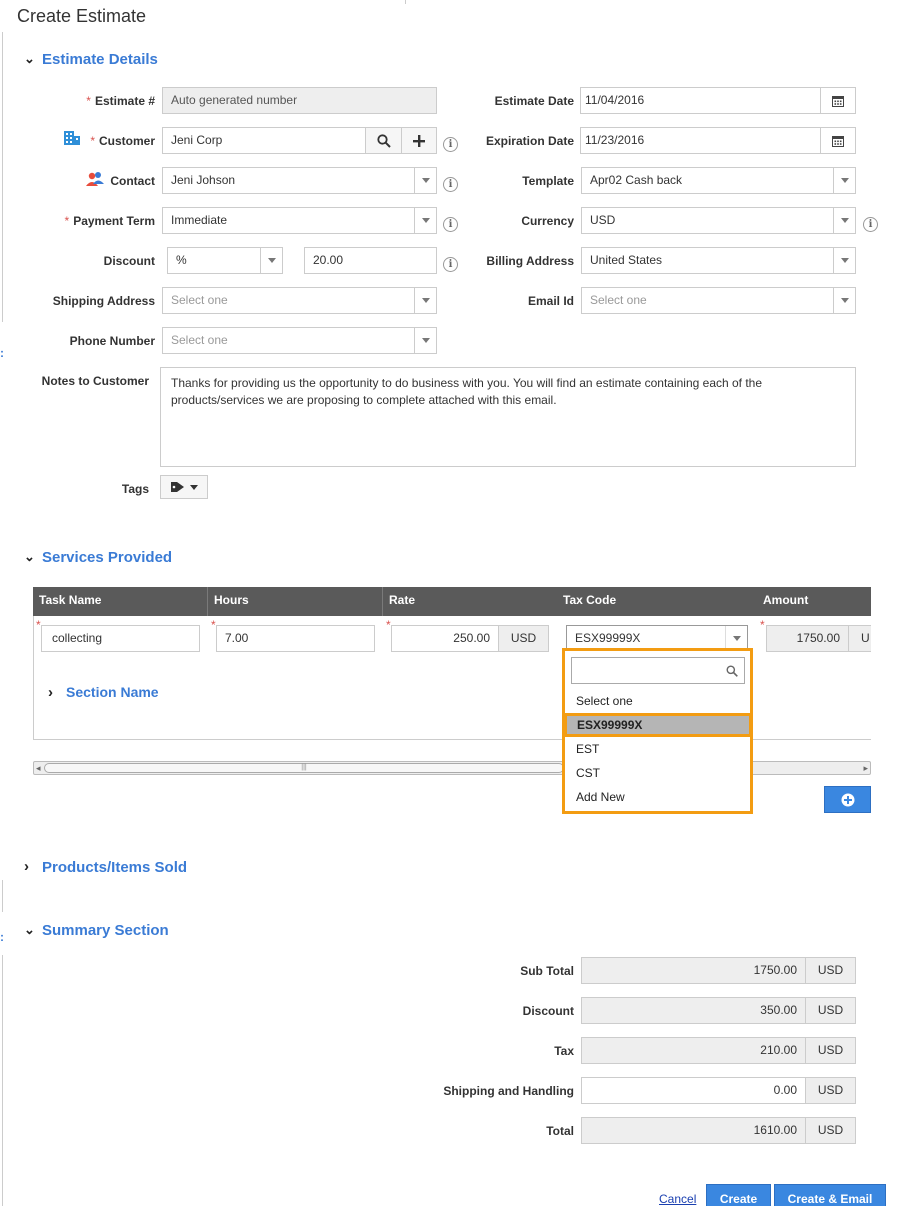 The height and width of the screenshot is (1206, 901). I want to click on customer-add-button, so click(419, 140).